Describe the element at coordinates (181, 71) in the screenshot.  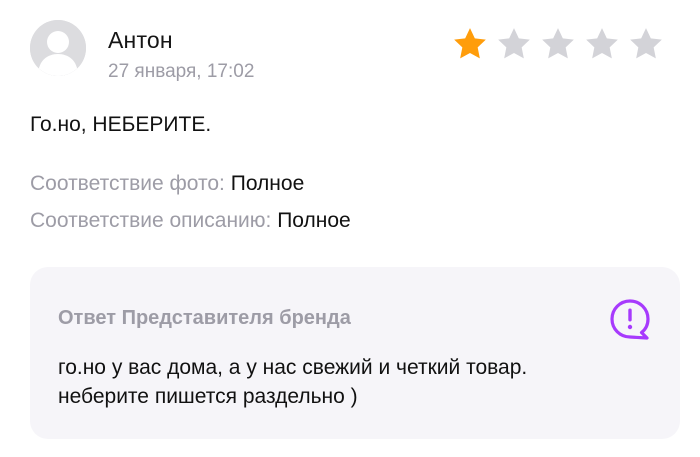
I see `review-date: 27 января, 17:02` at that location.